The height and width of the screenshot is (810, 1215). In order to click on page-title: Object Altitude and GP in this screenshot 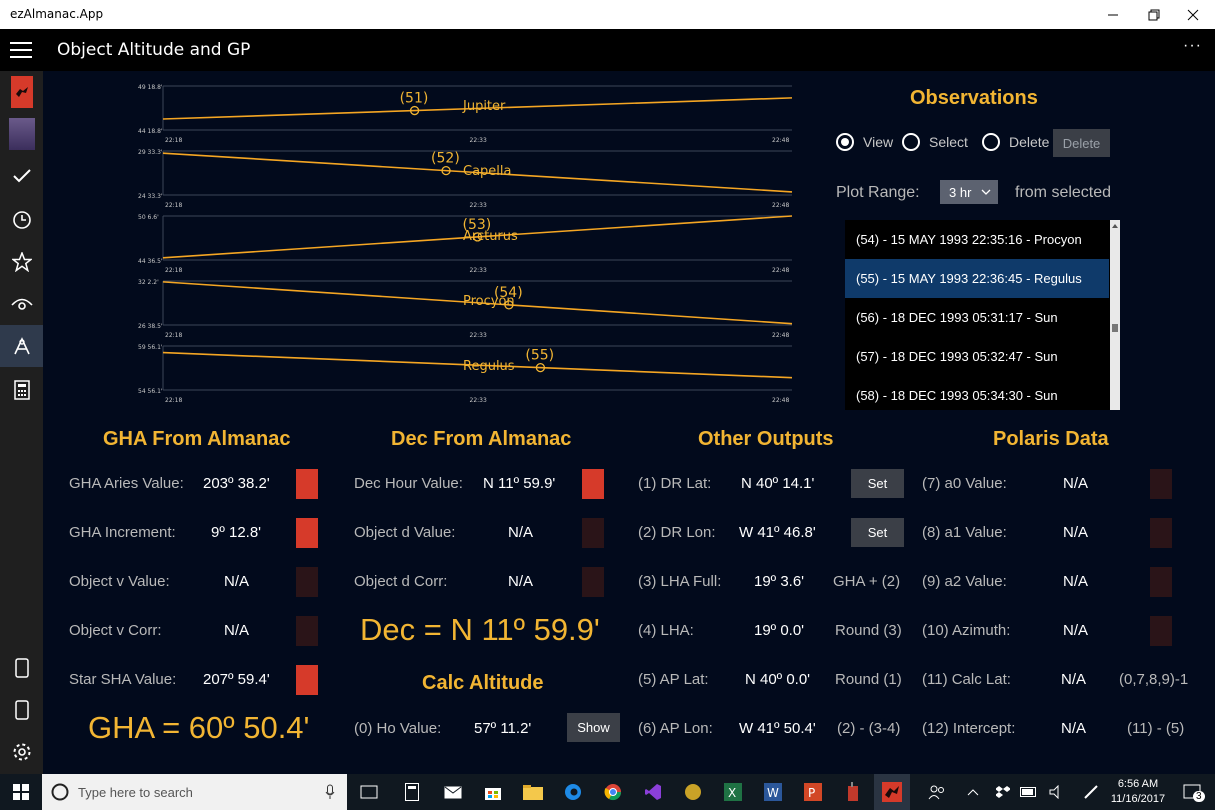, I will do `click(154, 50)`.